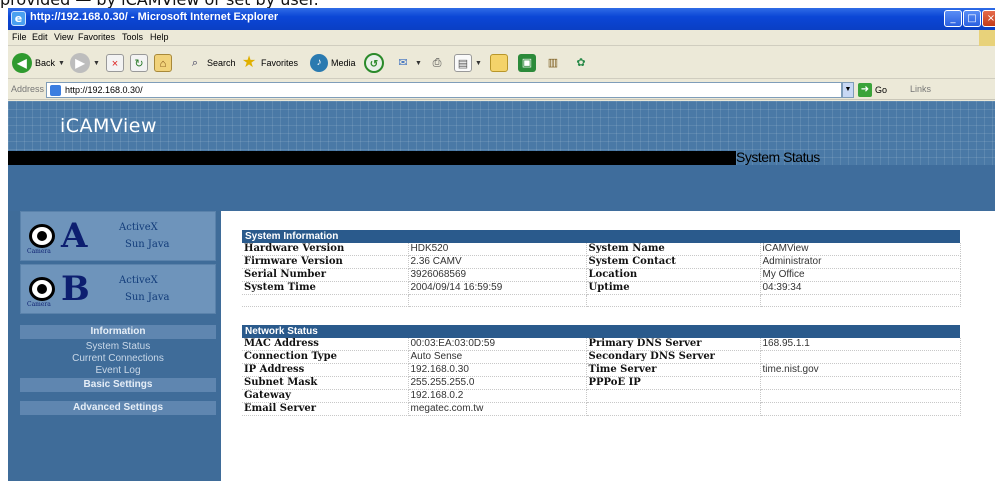 This screenshot has width=995, height=481. What do you see at coordinates (553, 63) in the screenshot?
I see `research-button: ▥` at bounding box center [553, 63].